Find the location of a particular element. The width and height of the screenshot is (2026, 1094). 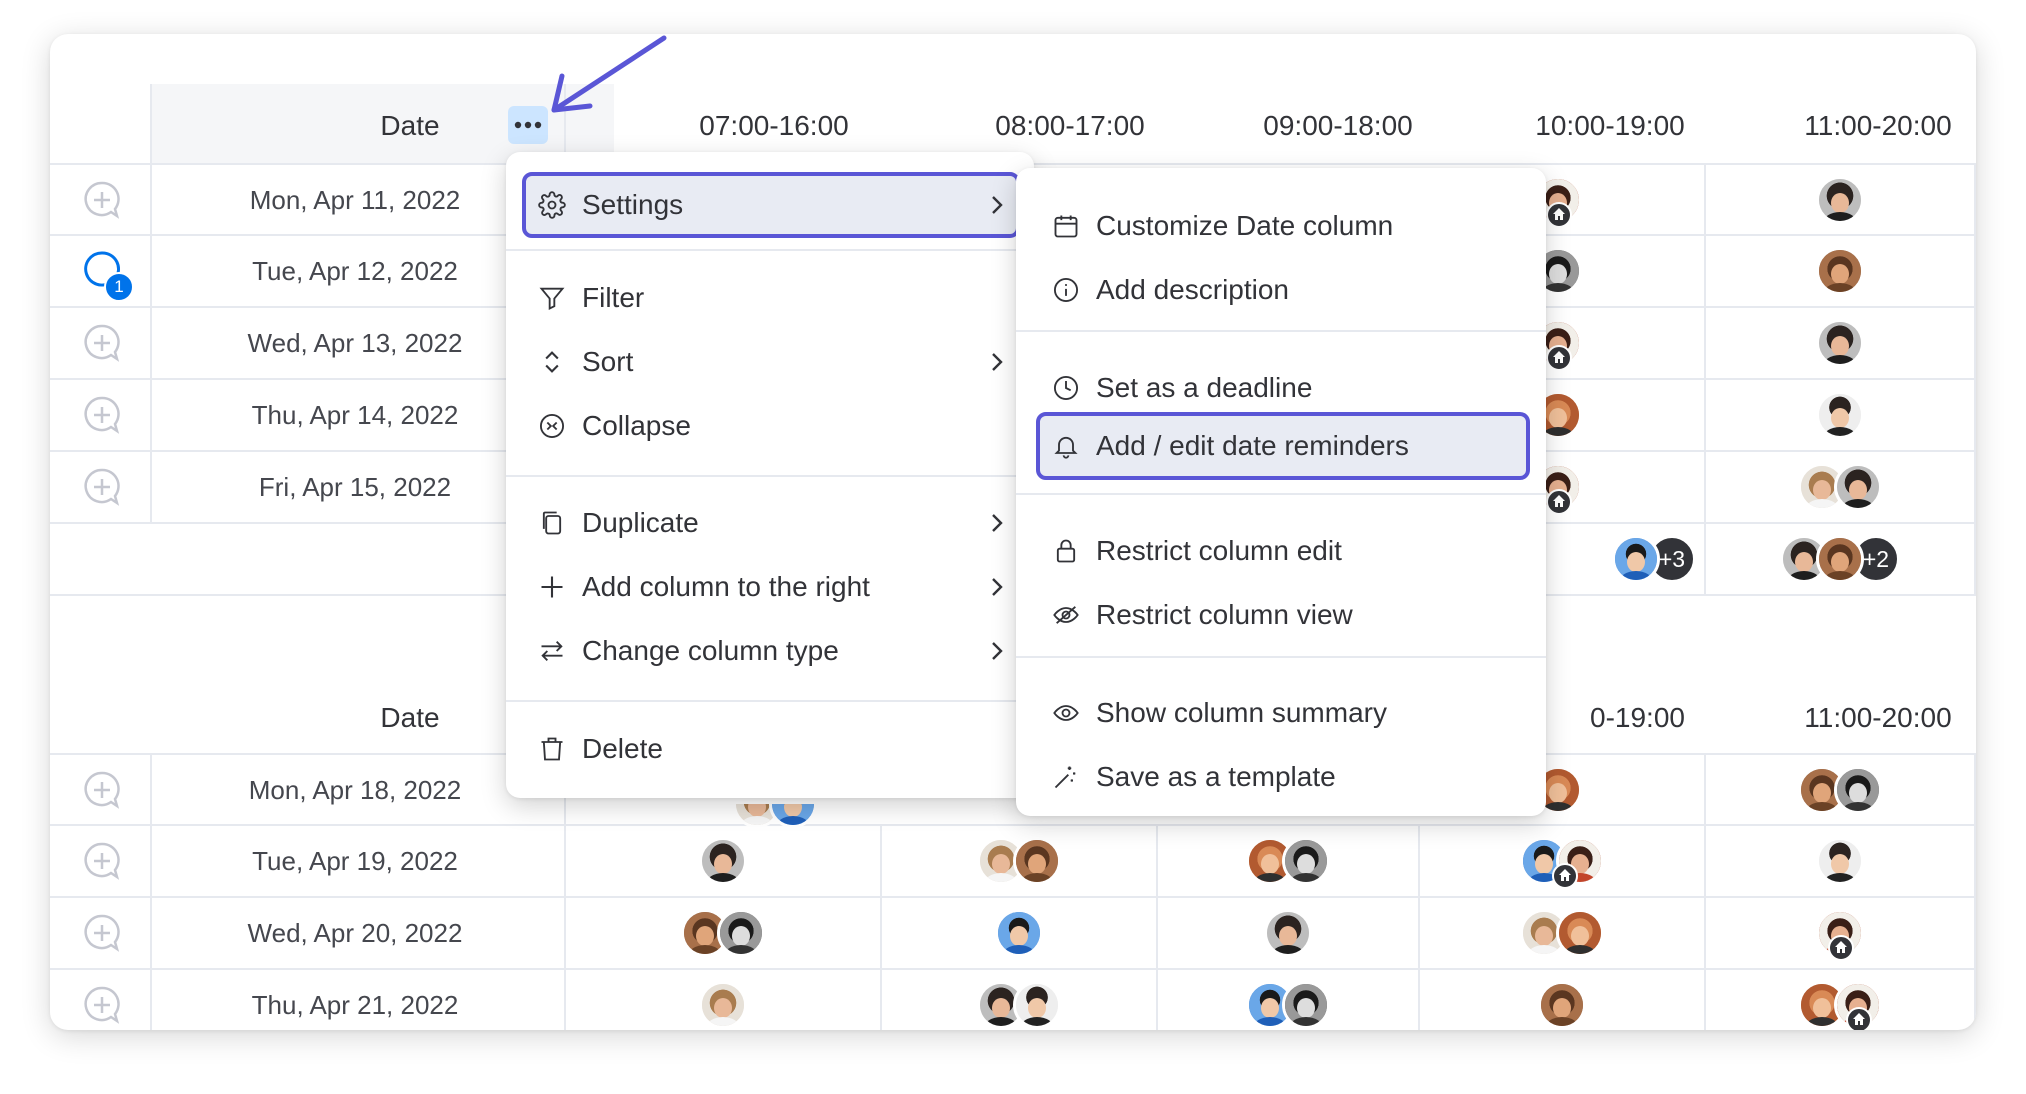

submenu-item-label: Show column summary is located at coordinates (1241, 712).